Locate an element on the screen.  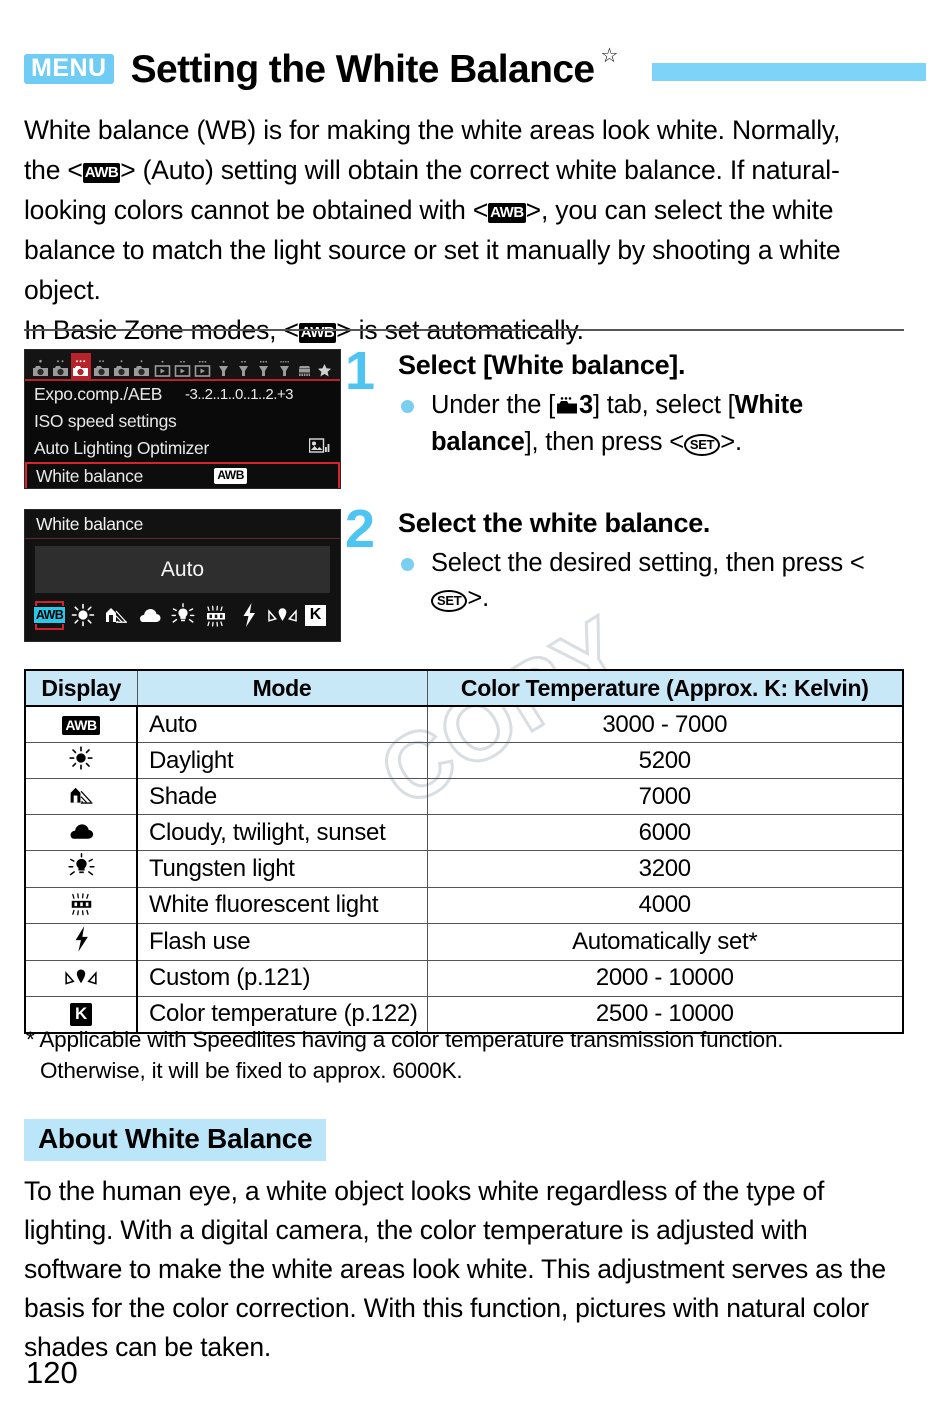
menu-item-label: ISO speed settings is located at coordinates (105, 421).